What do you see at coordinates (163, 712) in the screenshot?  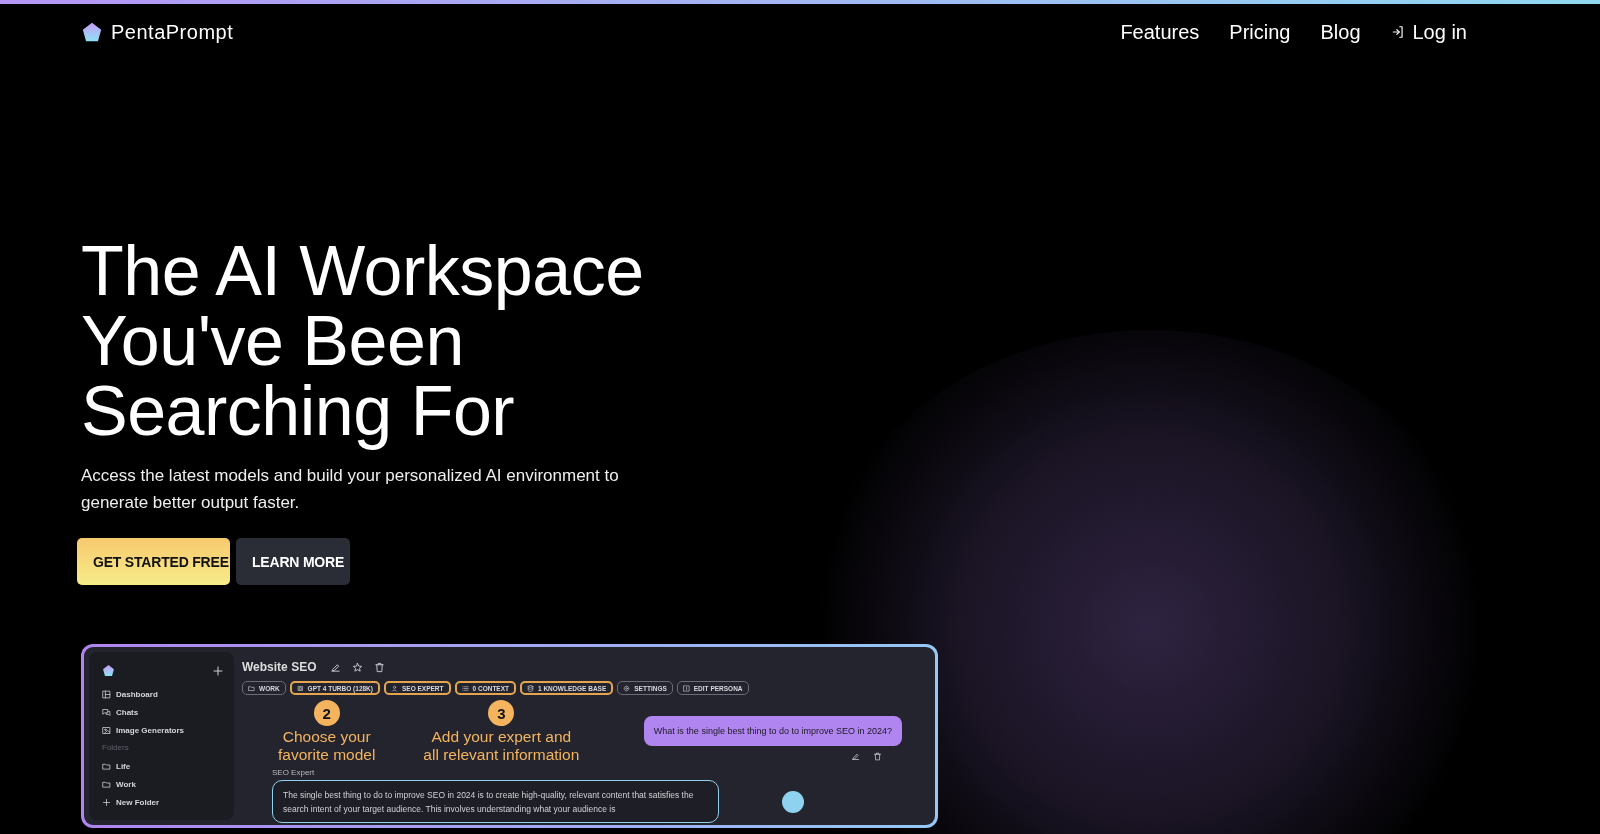 I see `sidebar-item: Chats` at bounding box center [163, 712].